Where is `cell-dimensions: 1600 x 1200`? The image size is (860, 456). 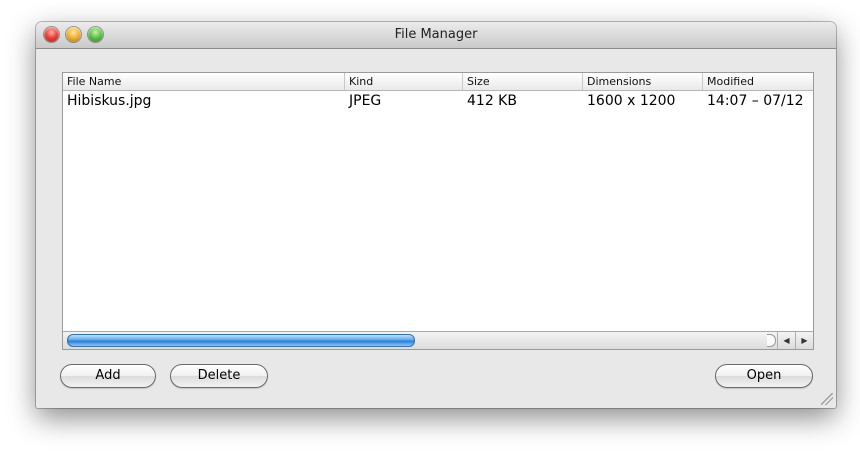 cell-dimensions: 1600 x 1200 is located at coordinates (631, 101).